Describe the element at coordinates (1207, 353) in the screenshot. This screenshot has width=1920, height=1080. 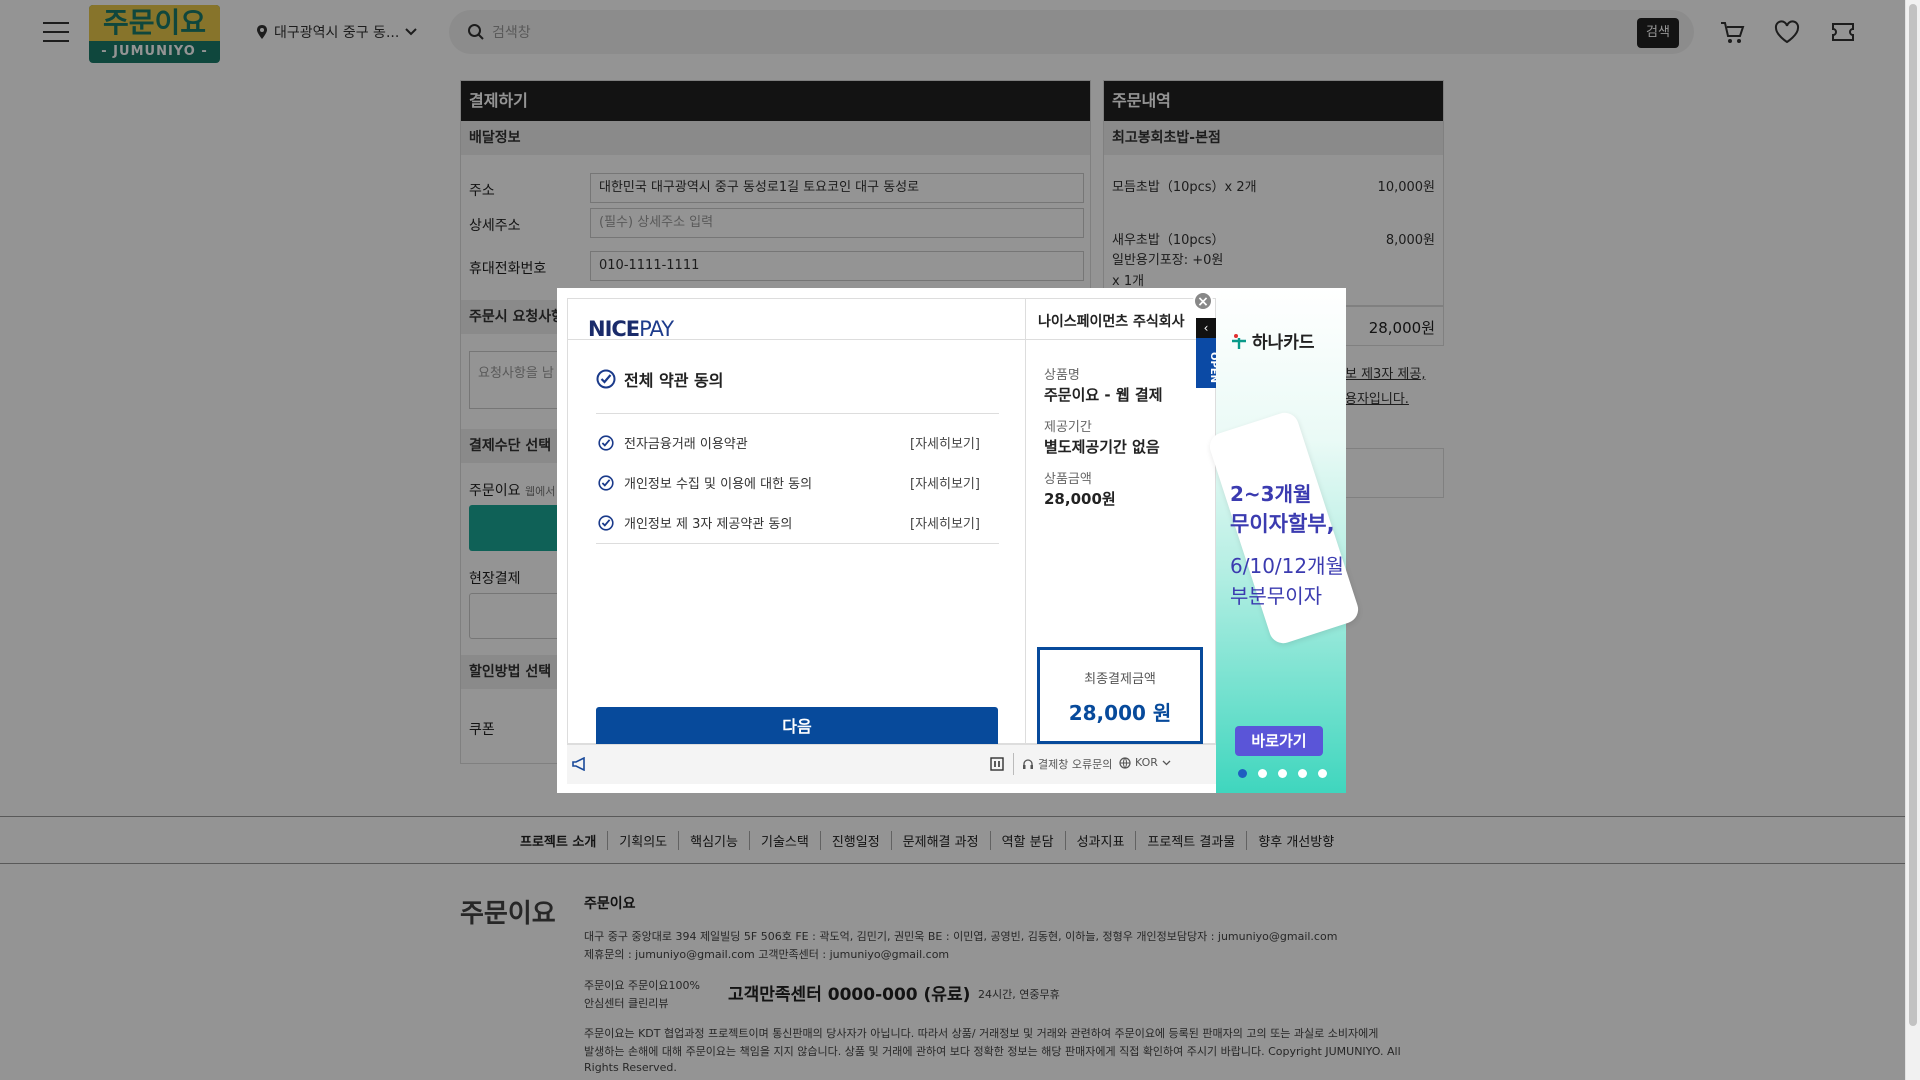
I see `open-panel-tab: ‹ OPEN` at that location.